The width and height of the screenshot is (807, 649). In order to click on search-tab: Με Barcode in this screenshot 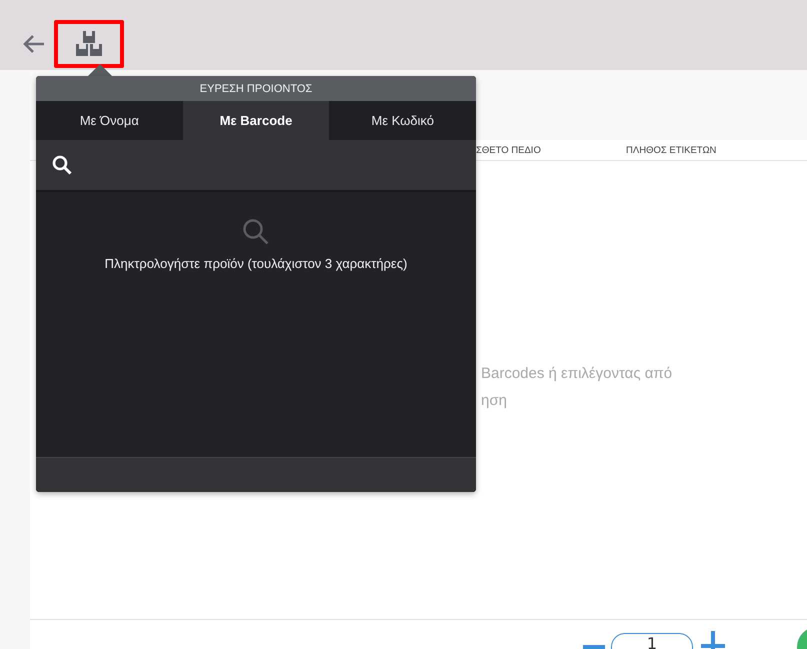, I will do `click(256, 120)`.